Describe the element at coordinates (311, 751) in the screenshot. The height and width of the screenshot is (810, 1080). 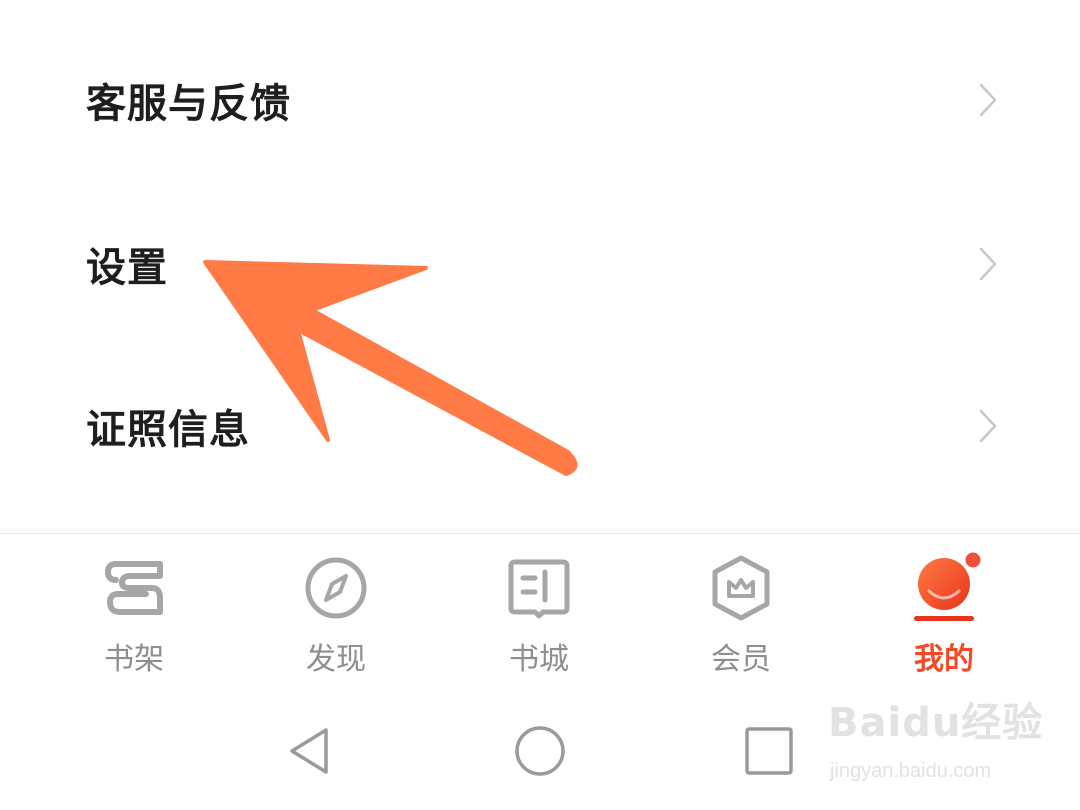
I see `back-icon` at that location.